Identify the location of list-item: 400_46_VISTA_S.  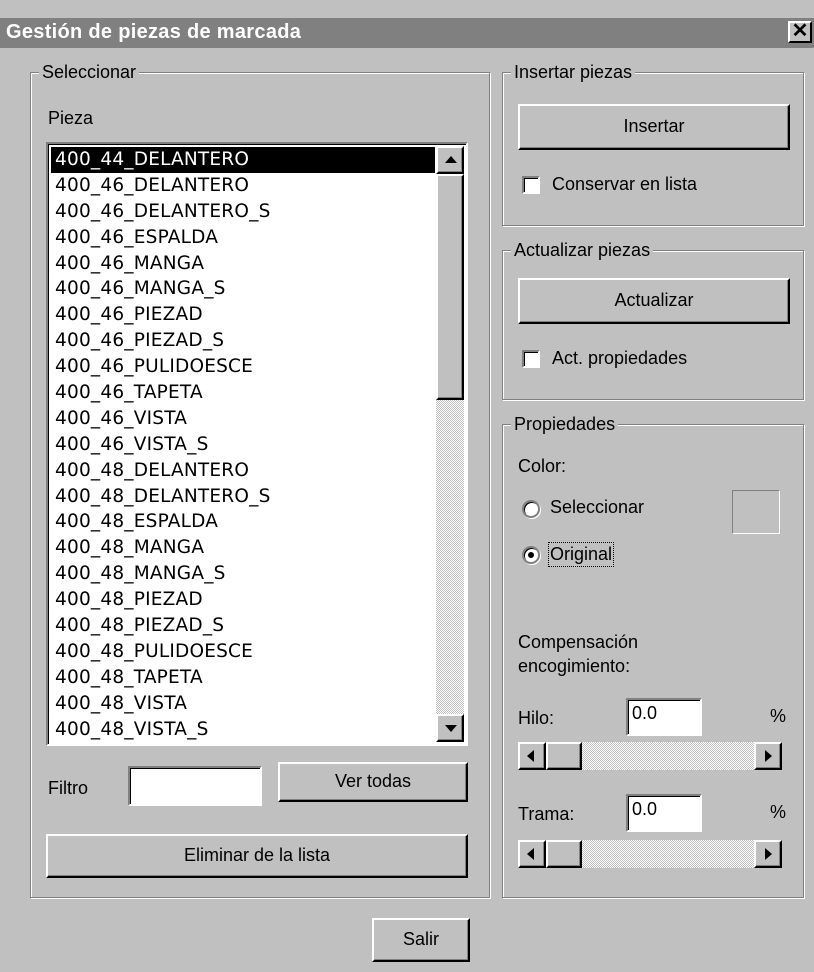
(243, 445).